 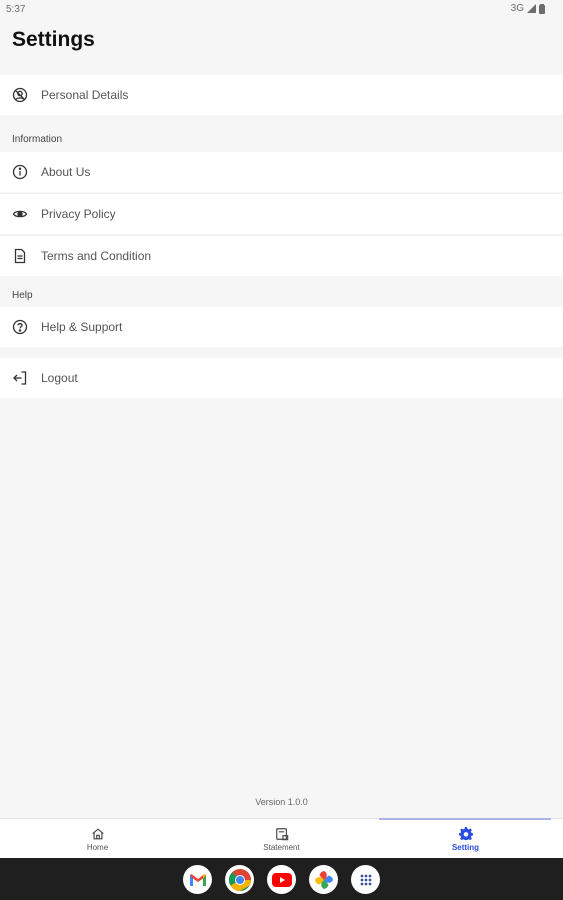 What do you see at coordinates (281, 847) in the screenshot?
I see `nav-statement-label: Statement` at bounding box center [281, 847].